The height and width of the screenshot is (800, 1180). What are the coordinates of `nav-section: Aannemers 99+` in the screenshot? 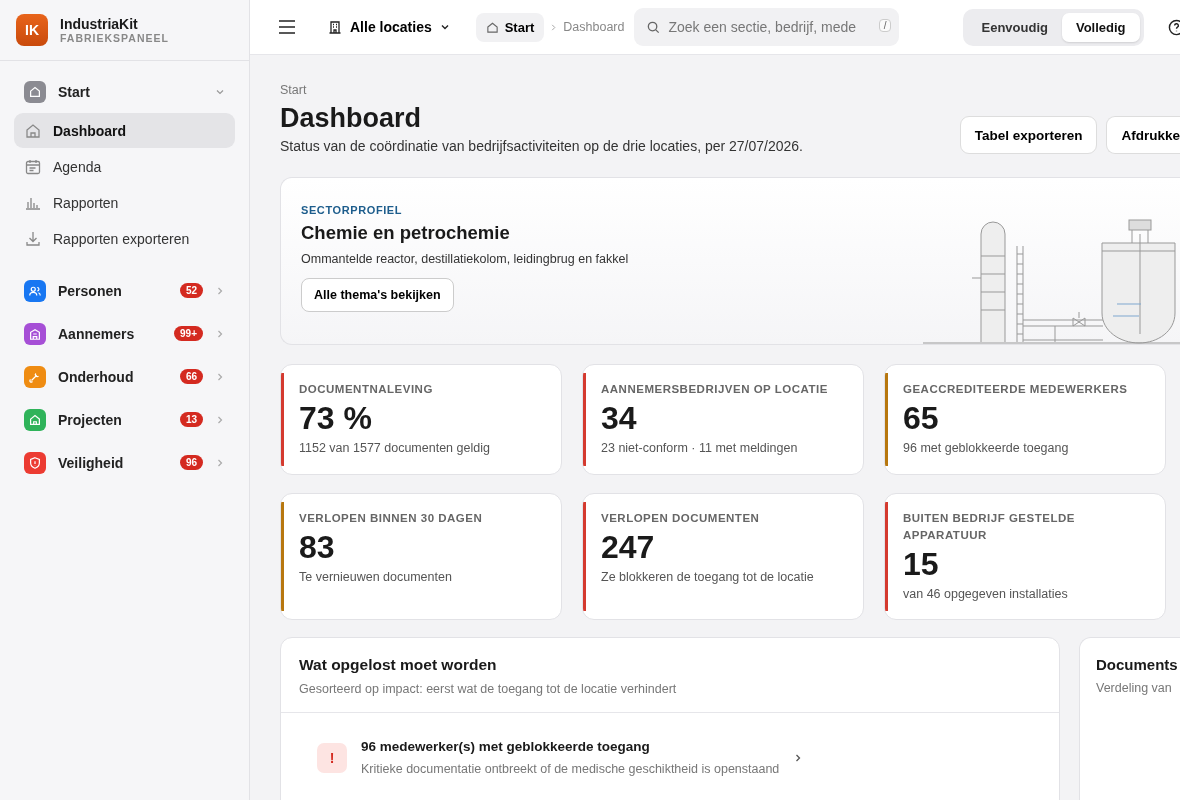 It's located at (124, 333).